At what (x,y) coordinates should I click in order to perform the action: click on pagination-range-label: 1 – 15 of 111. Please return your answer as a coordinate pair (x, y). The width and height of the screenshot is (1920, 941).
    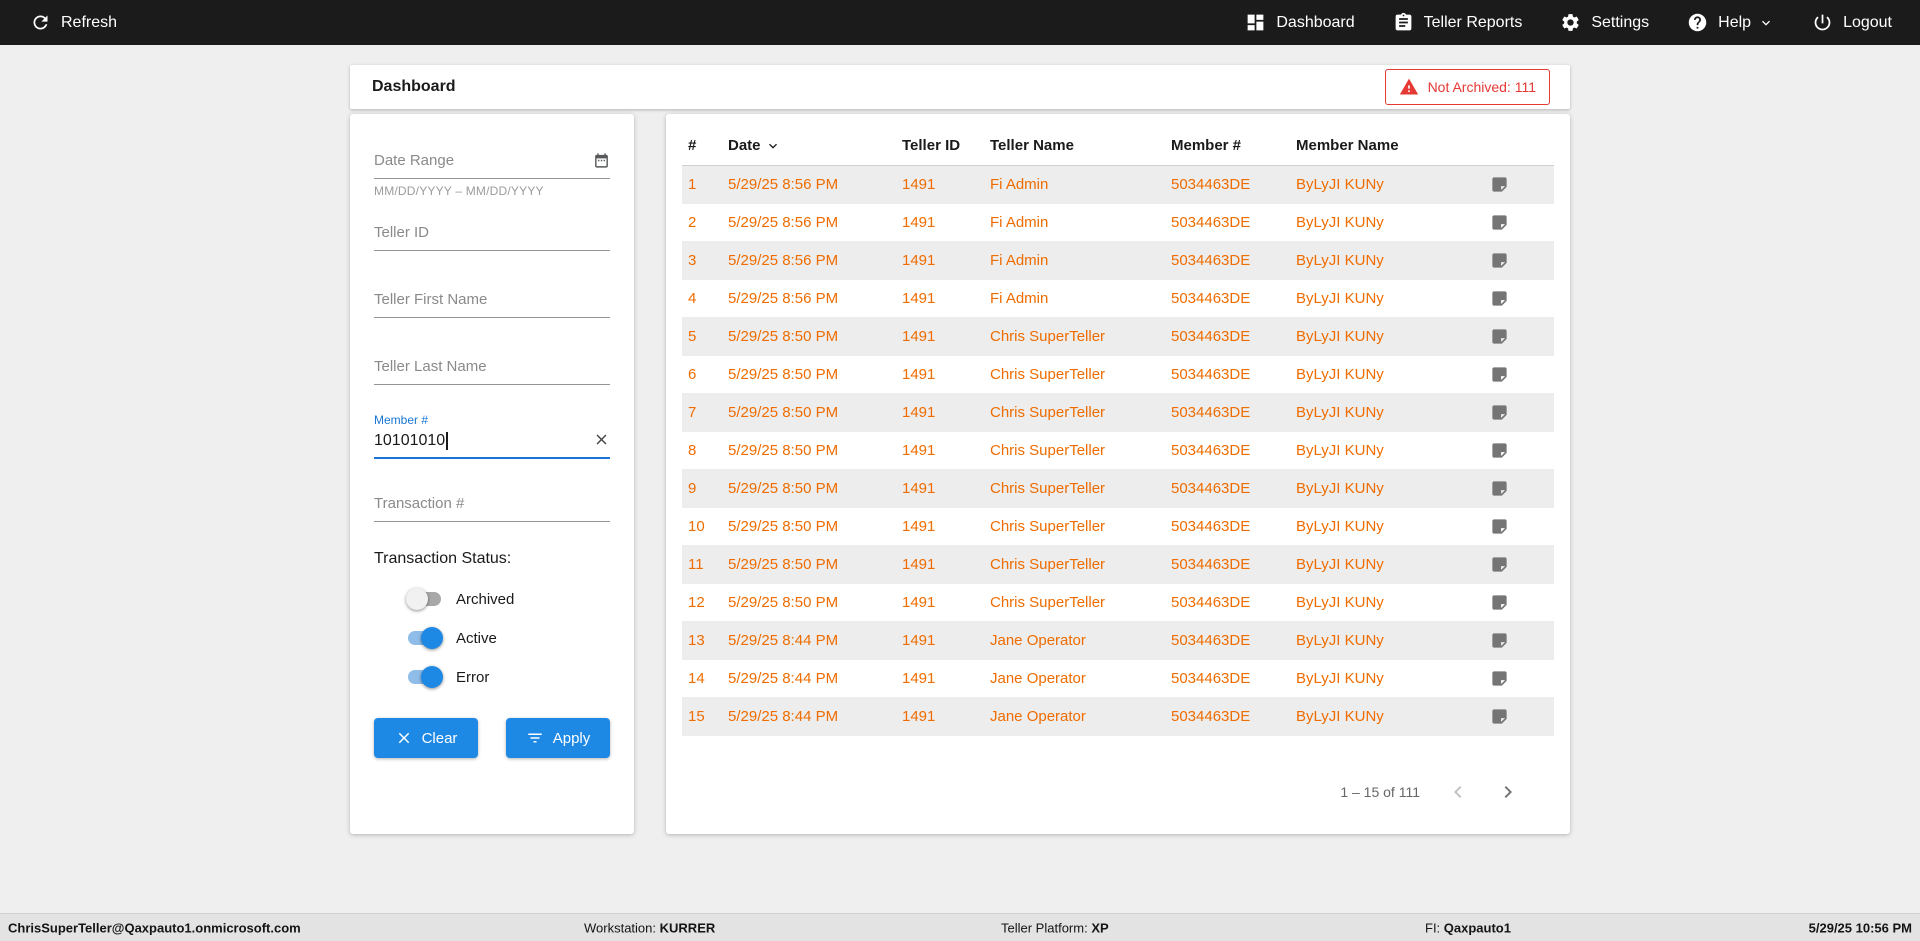
    Looking at the image, I should click on (1380, 792).